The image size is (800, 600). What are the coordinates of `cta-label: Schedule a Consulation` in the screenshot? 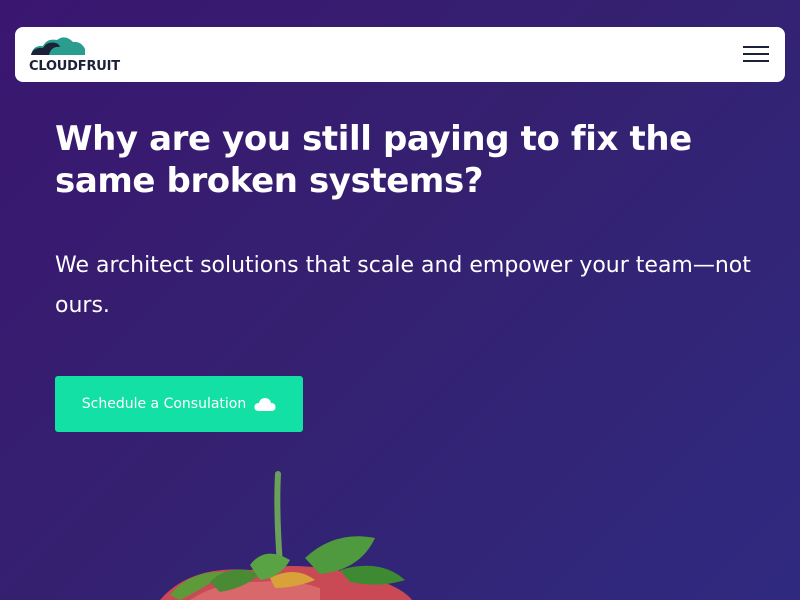 It's located at (164, 404).